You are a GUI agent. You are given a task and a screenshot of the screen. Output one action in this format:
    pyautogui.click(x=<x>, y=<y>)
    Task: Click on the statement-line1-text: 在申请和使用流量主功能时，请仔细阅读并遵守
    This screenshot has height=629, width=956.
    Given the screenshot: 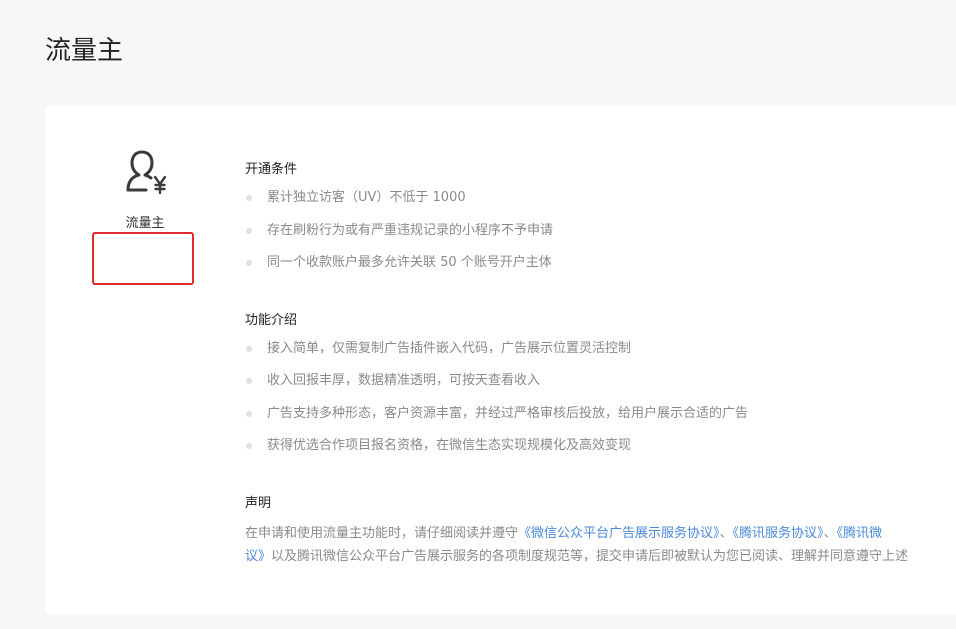 What is the action you would take?
    pyautogui.click(x=382, y=533)
    